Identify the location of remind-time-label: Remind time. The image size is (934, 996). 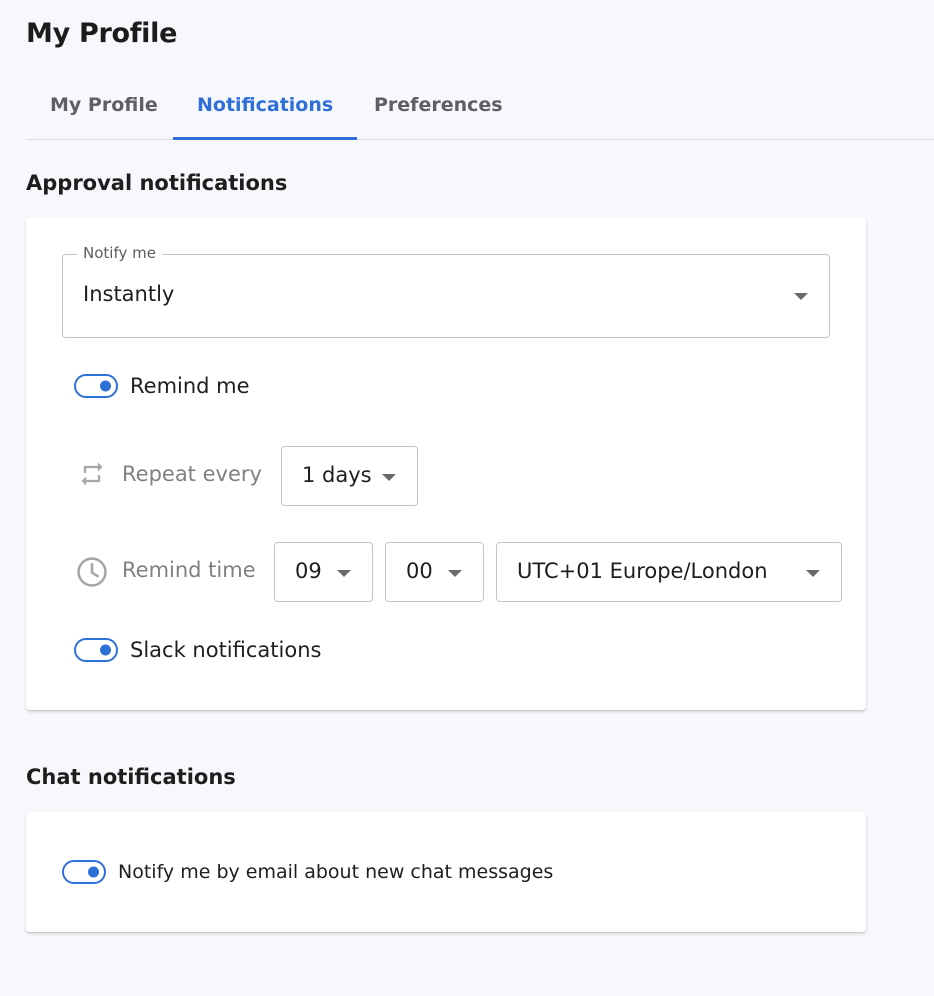
(189, 570).